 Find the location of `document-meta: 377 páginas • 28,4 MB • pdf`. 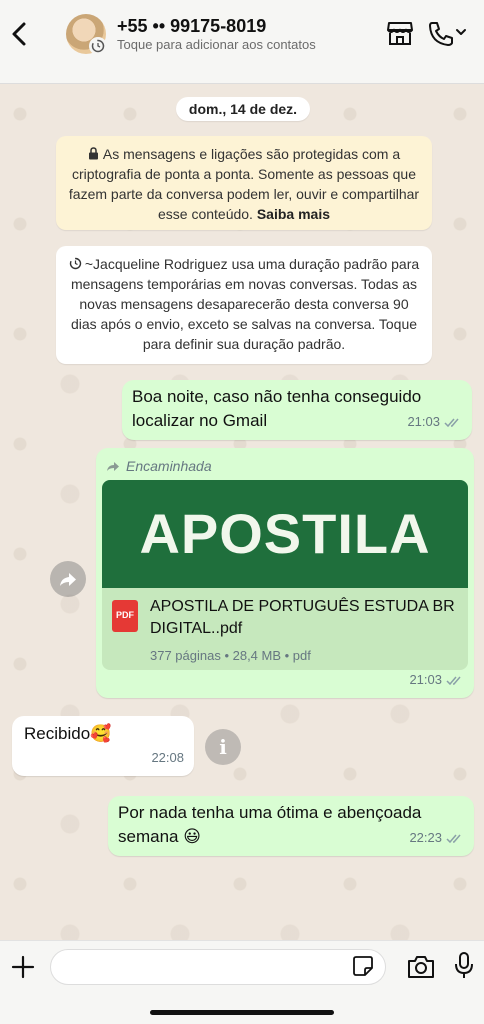

document-meta: 377 páginas • 28,4 MB • pdf is located at coordinates (230, 655).